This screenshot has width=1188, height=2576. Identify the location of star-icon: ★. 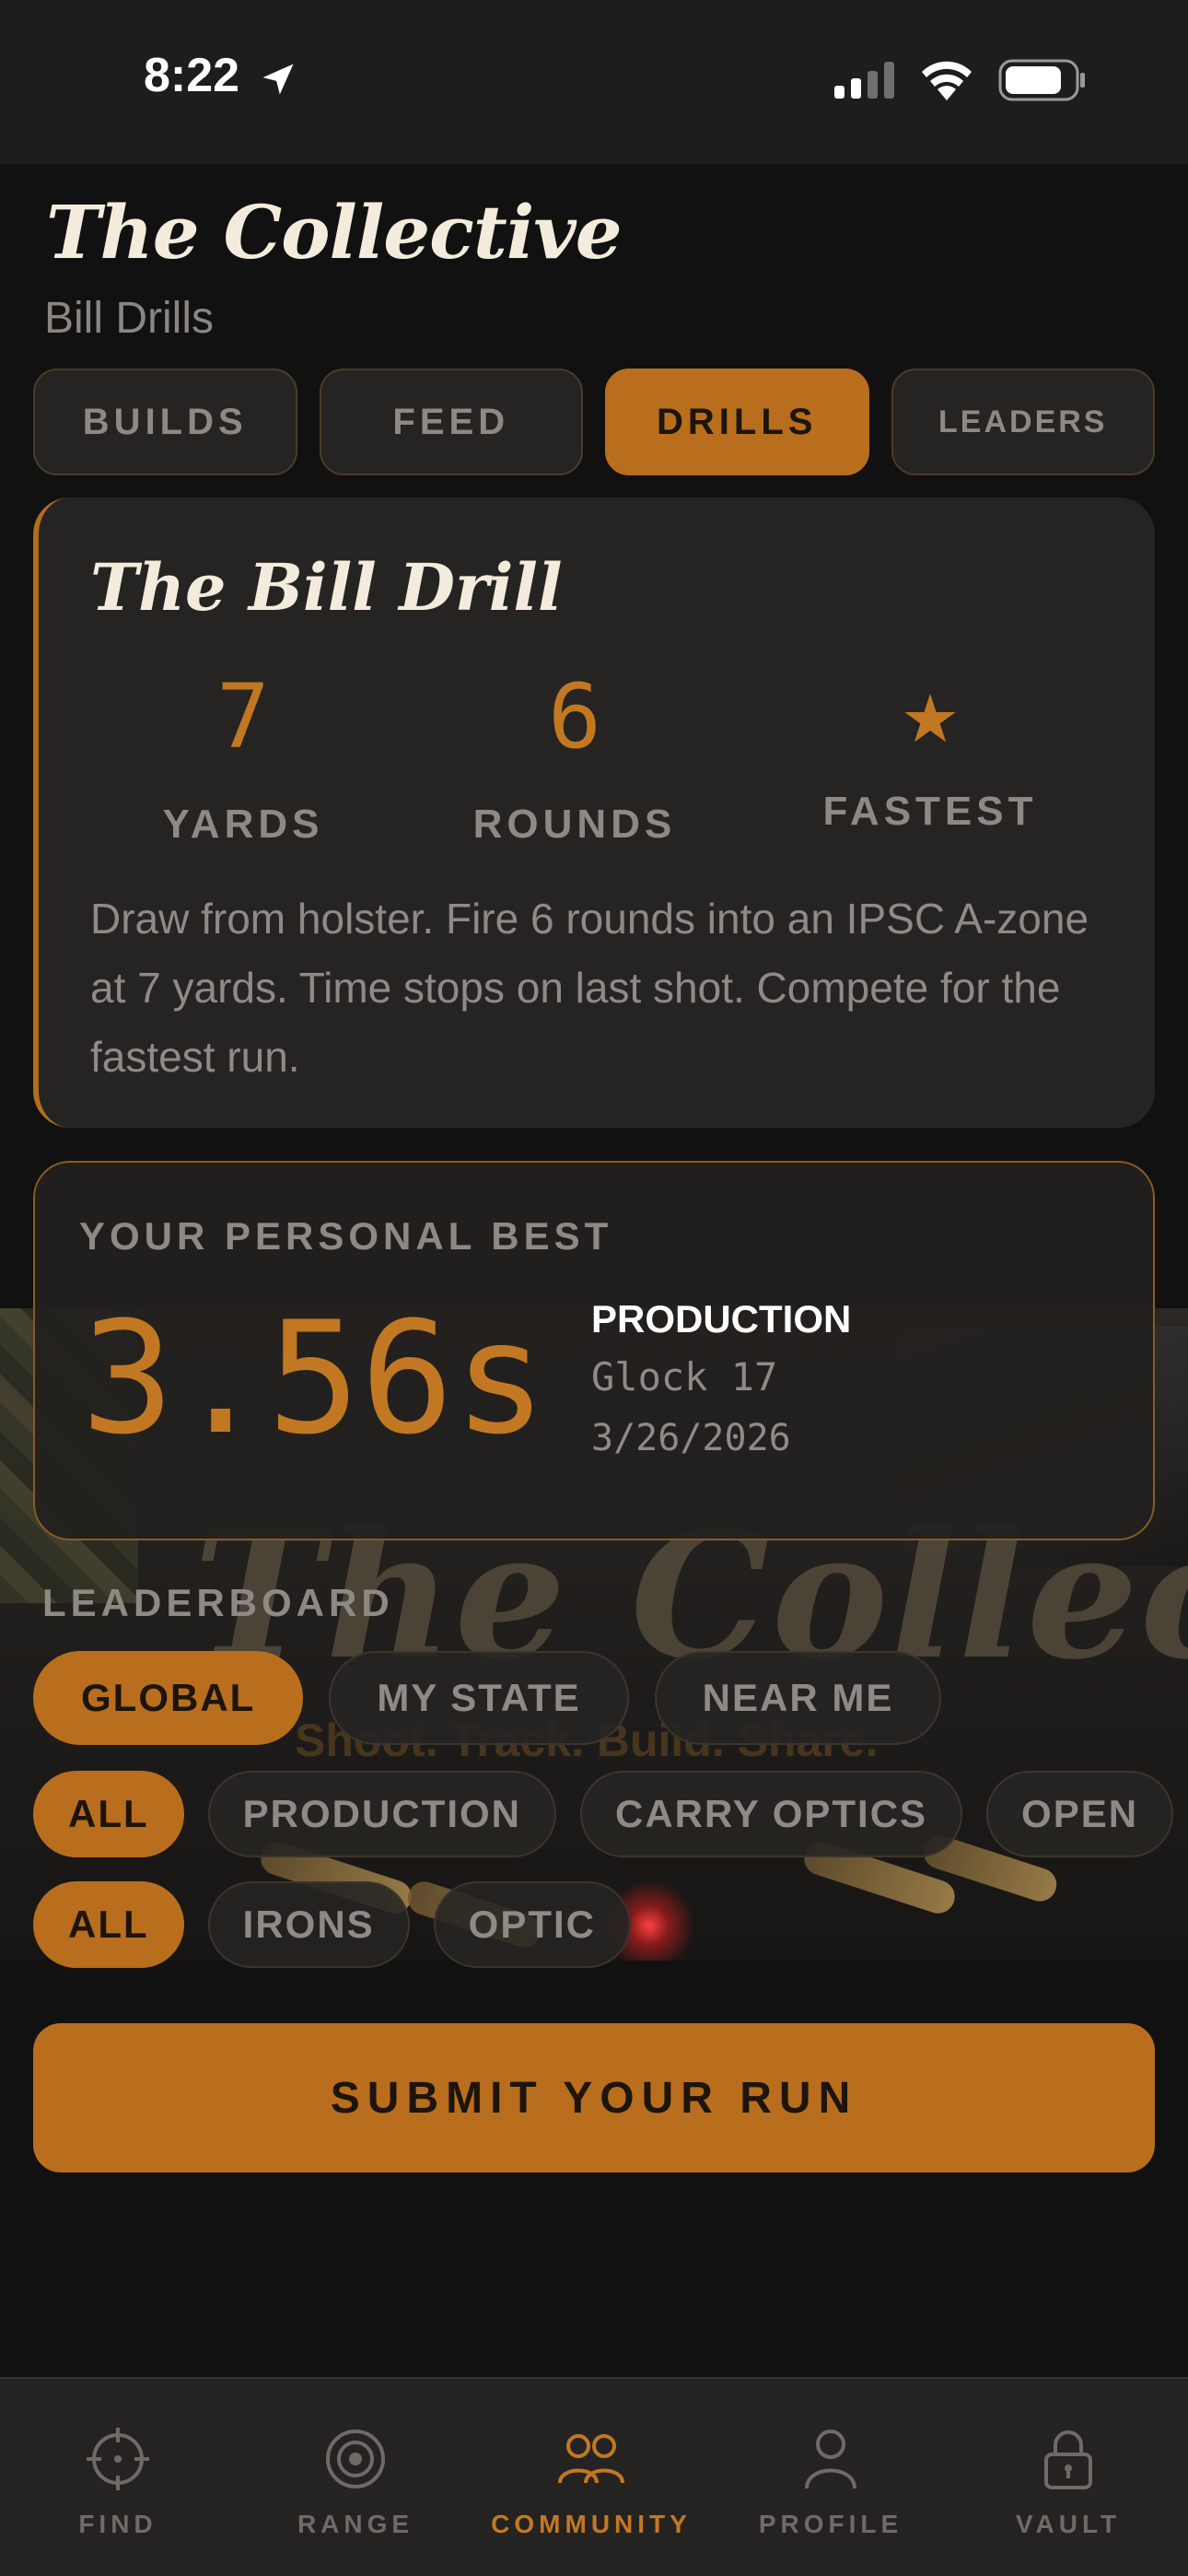
(930, 718).